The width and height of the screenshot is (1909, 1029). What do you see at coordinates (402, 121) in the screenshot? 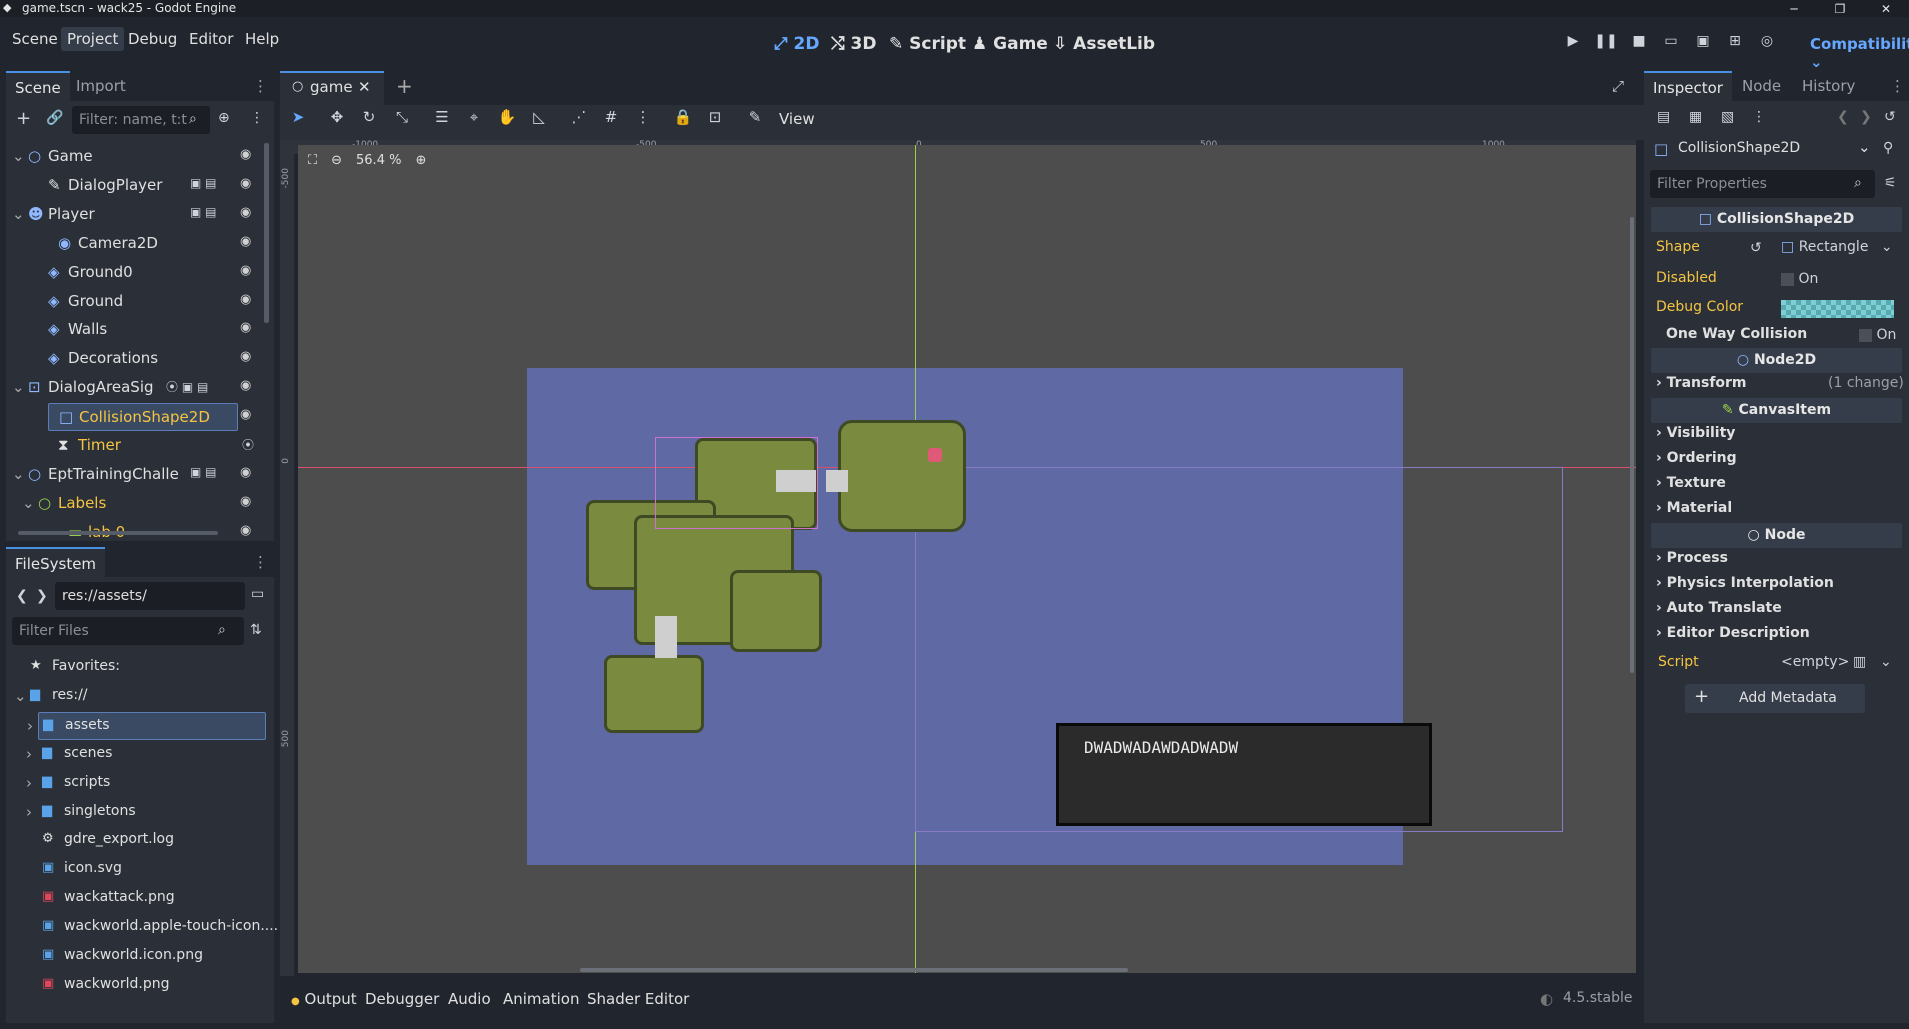
I see `scale-tool-icon: ⤡` at bounding box center [402, 121].